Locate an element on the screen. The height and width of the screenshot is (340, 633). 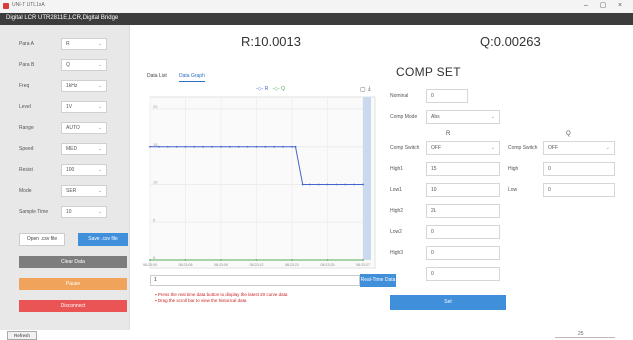
param-value: AUTO is located at coordinates (73, 128).